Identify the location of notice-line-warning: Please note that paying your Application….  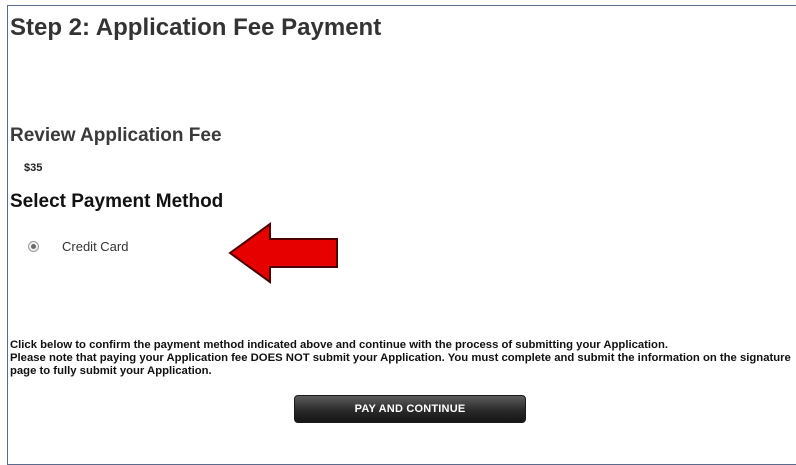
(400, 364).